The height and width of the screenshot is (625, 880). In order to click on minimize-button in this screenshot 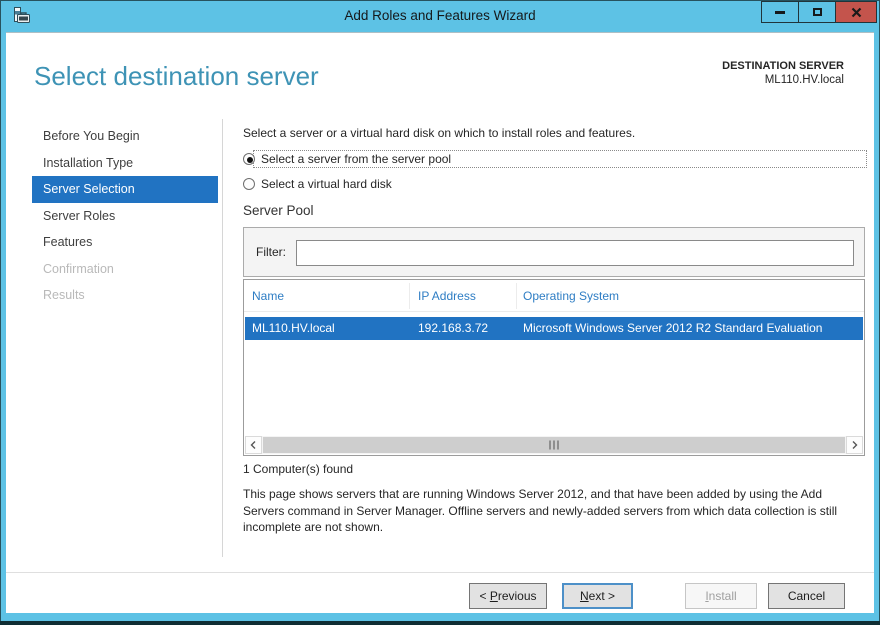, I will do `click(780, 12)`.